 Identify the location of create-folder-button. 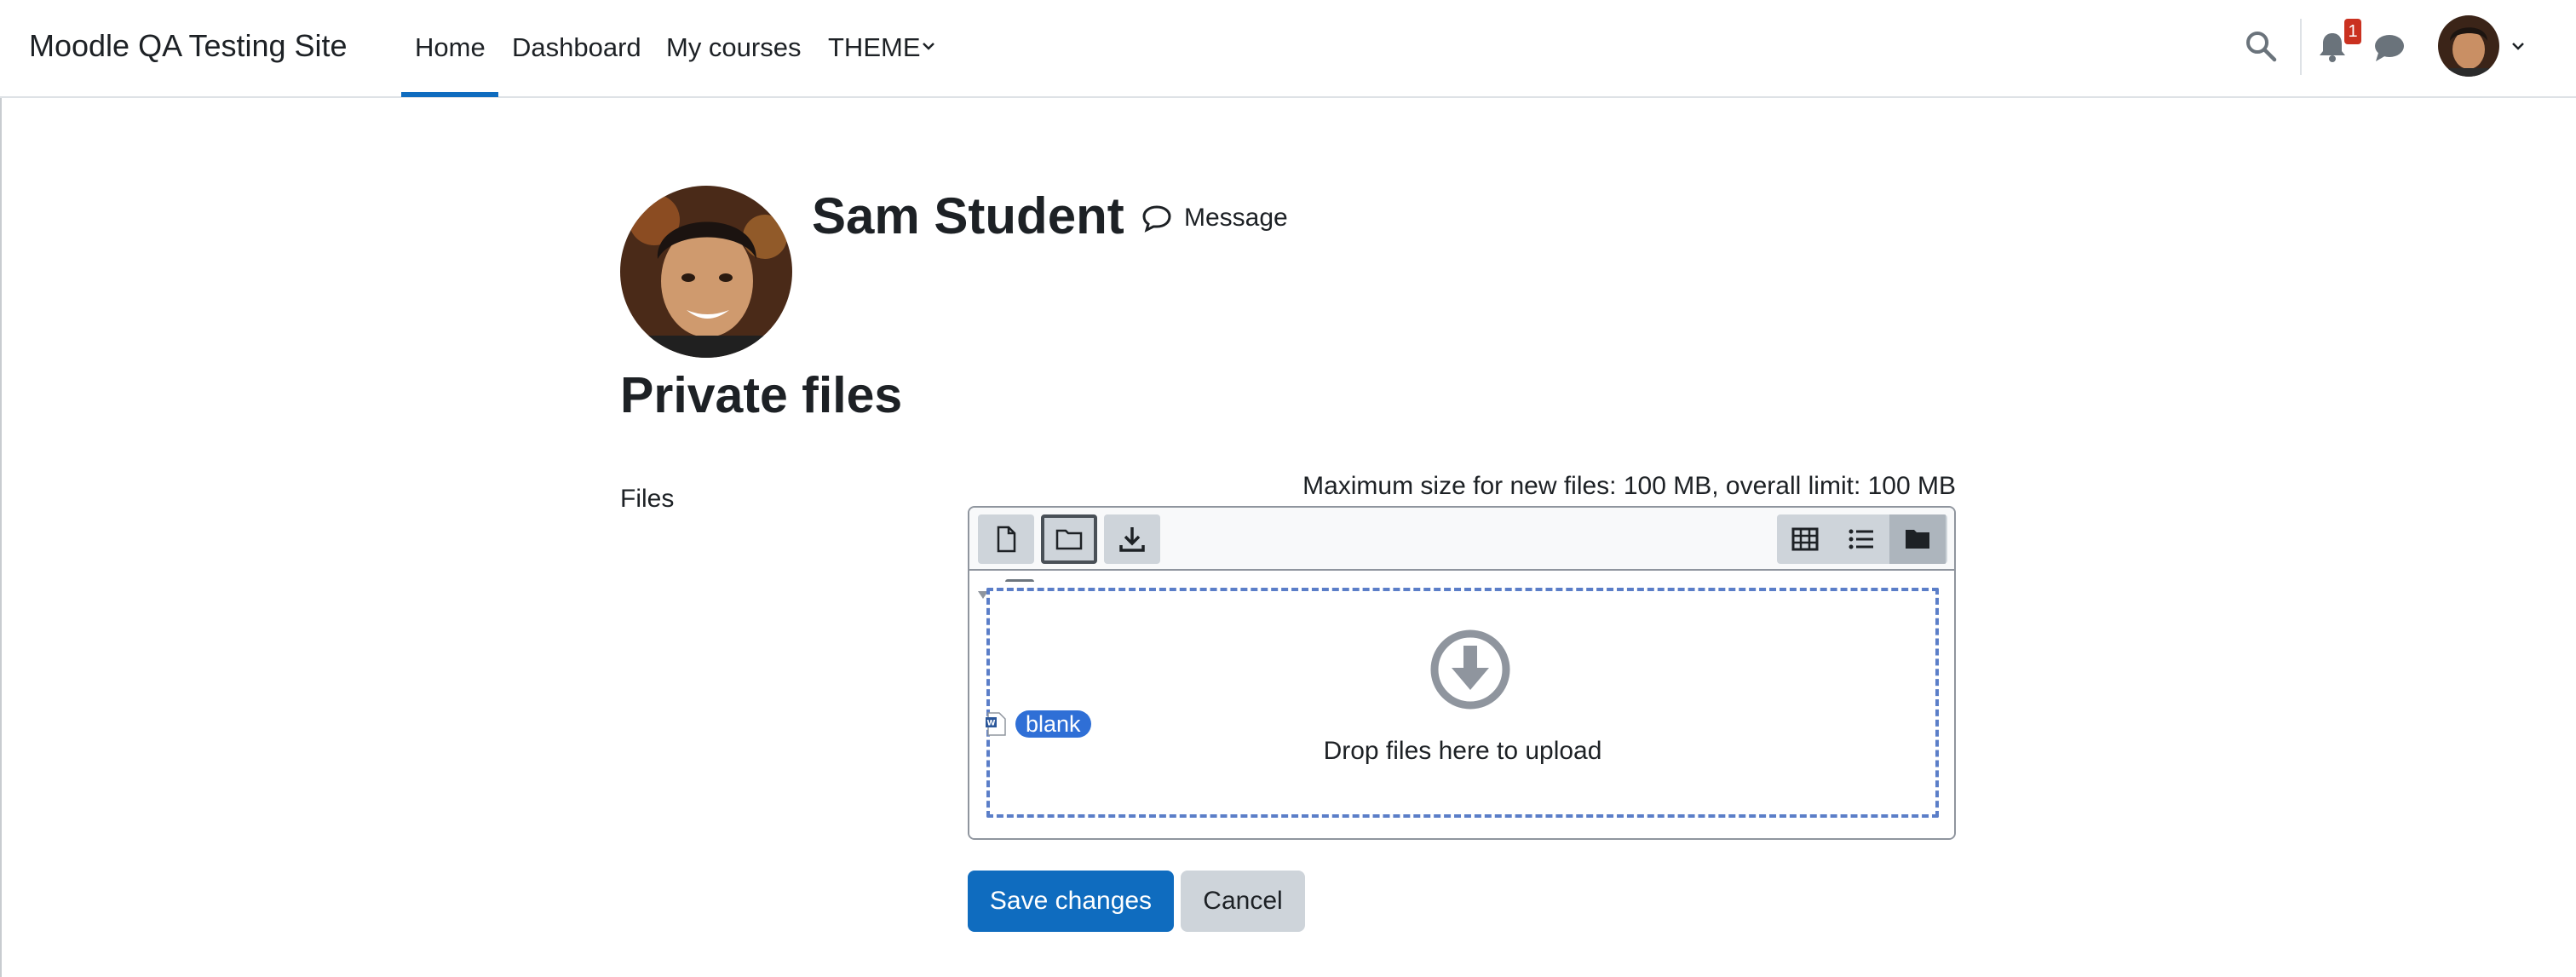
(1069, 539).